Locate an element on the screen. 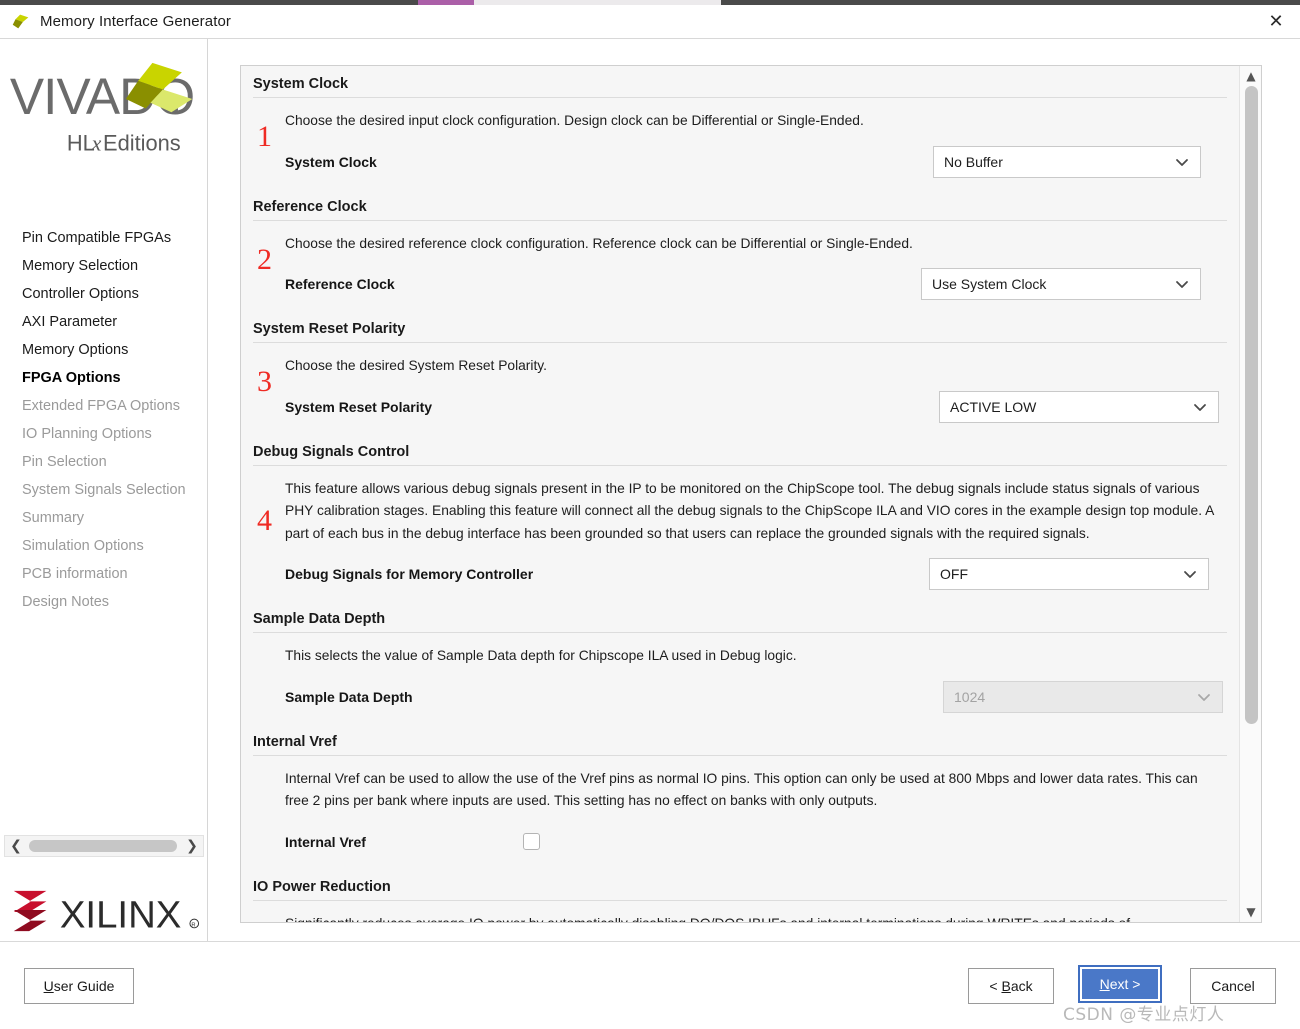  sidebar-item-design-notes: Design Notes is located at coordinates (66, 602).